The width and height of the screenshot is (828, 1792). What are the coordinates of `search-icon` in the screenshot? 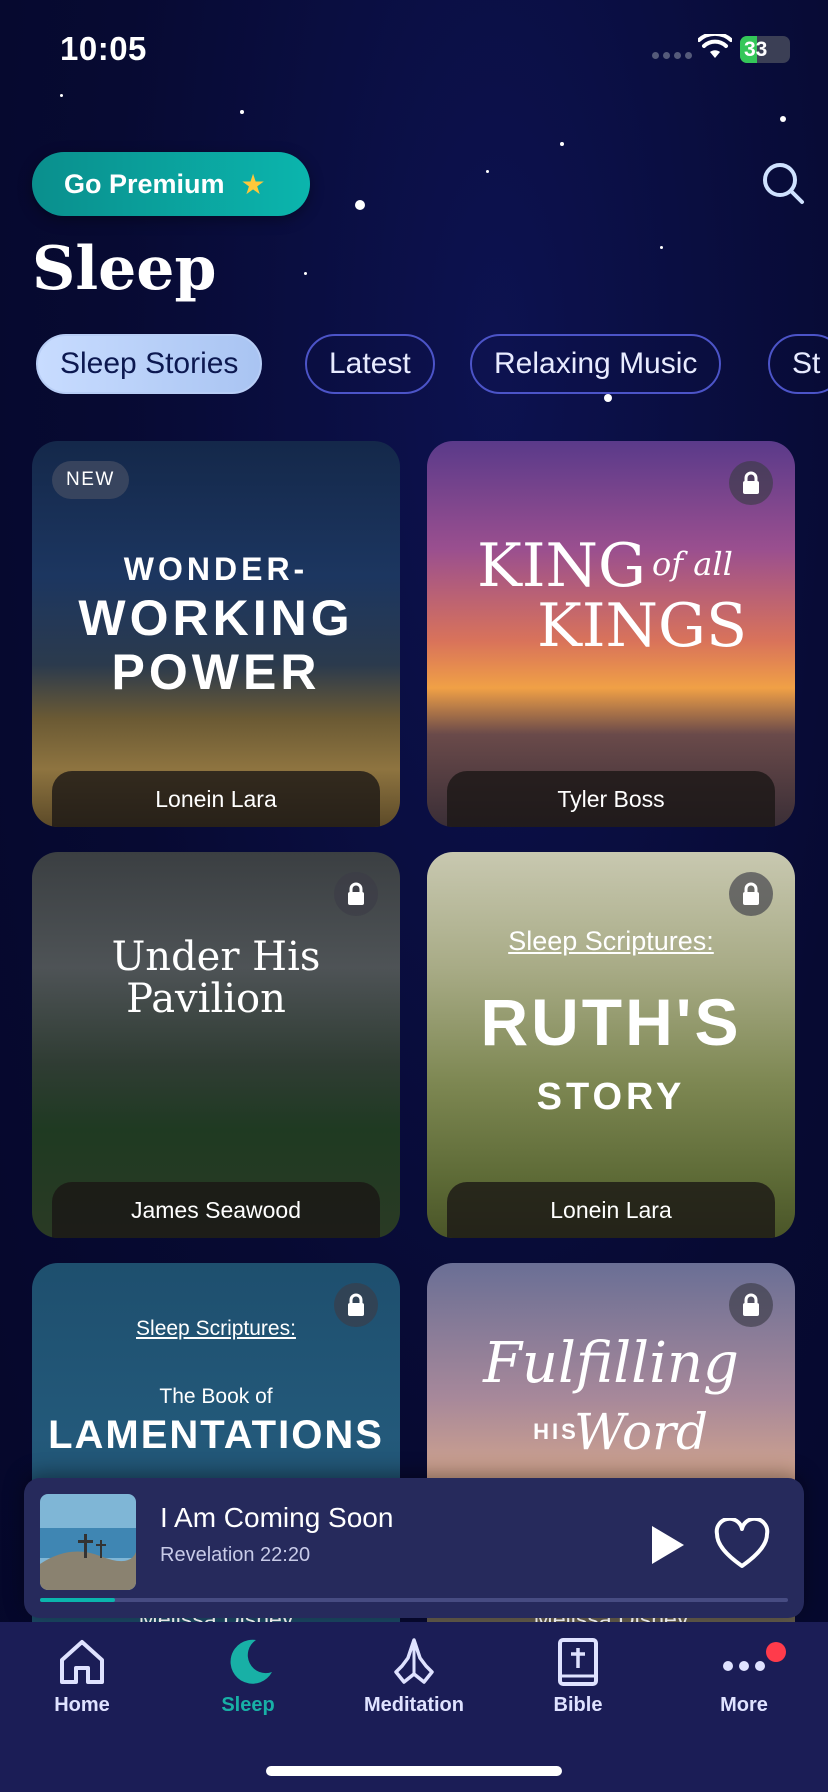 It's located at (783, 183).